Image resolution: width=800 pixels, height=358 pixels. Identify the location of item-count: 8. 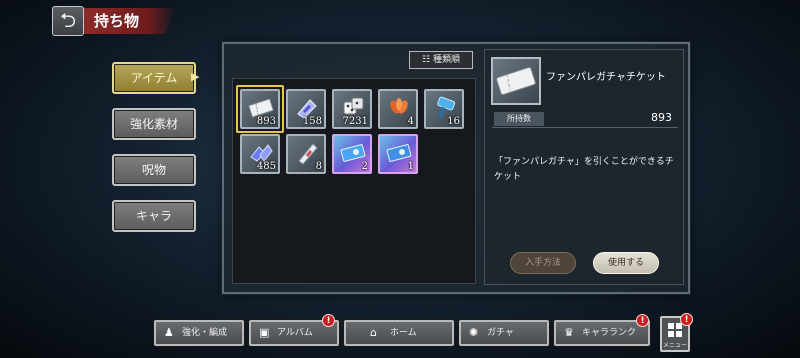
(318, 166).